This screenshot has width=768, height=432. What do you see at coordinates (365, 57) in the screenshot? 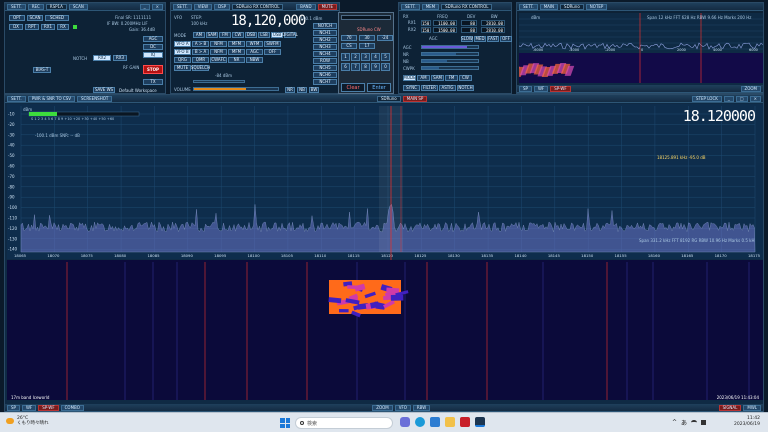
I see `keypad-key-3: 3` at bounding box center [365, 57].